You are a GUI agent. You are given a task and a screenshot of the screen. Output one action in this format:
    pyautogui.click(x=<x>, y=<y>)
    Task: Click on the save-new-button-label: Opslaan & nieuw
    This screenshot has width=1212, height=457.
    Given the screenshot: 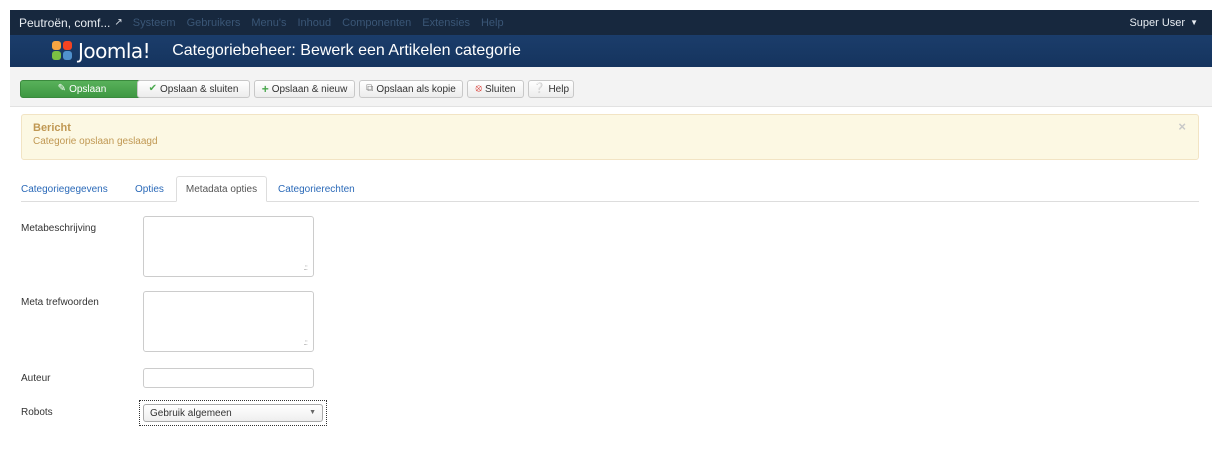 What is the action you would take?
    pyautogui.click(x=309, y=89)
    